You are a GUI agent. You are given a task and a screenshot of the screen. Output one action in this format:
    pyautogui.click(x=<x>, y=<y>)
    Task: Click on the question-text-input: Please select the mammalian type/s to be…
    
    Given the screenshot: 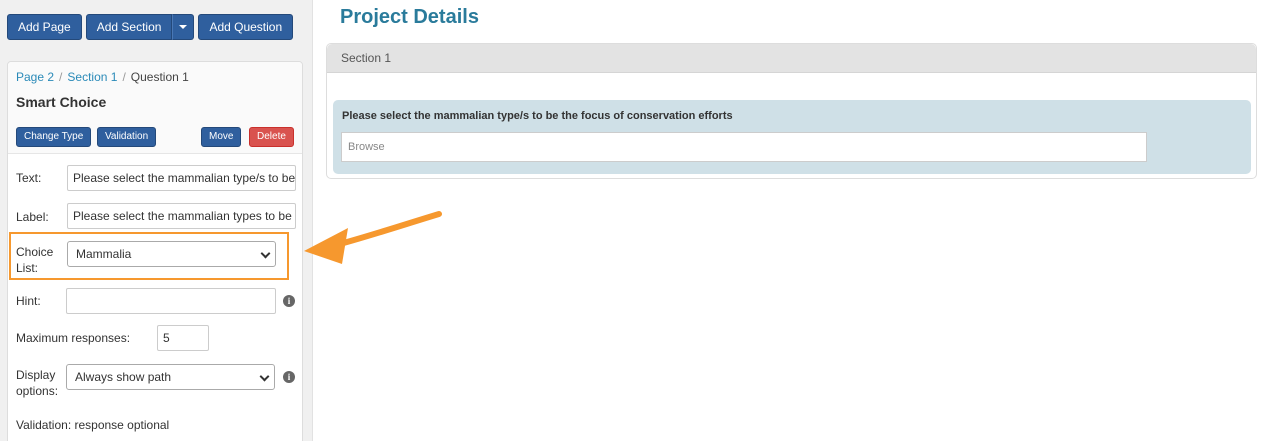 What is the action you would take?
    pyautogui.click(x=181, y=178)
    